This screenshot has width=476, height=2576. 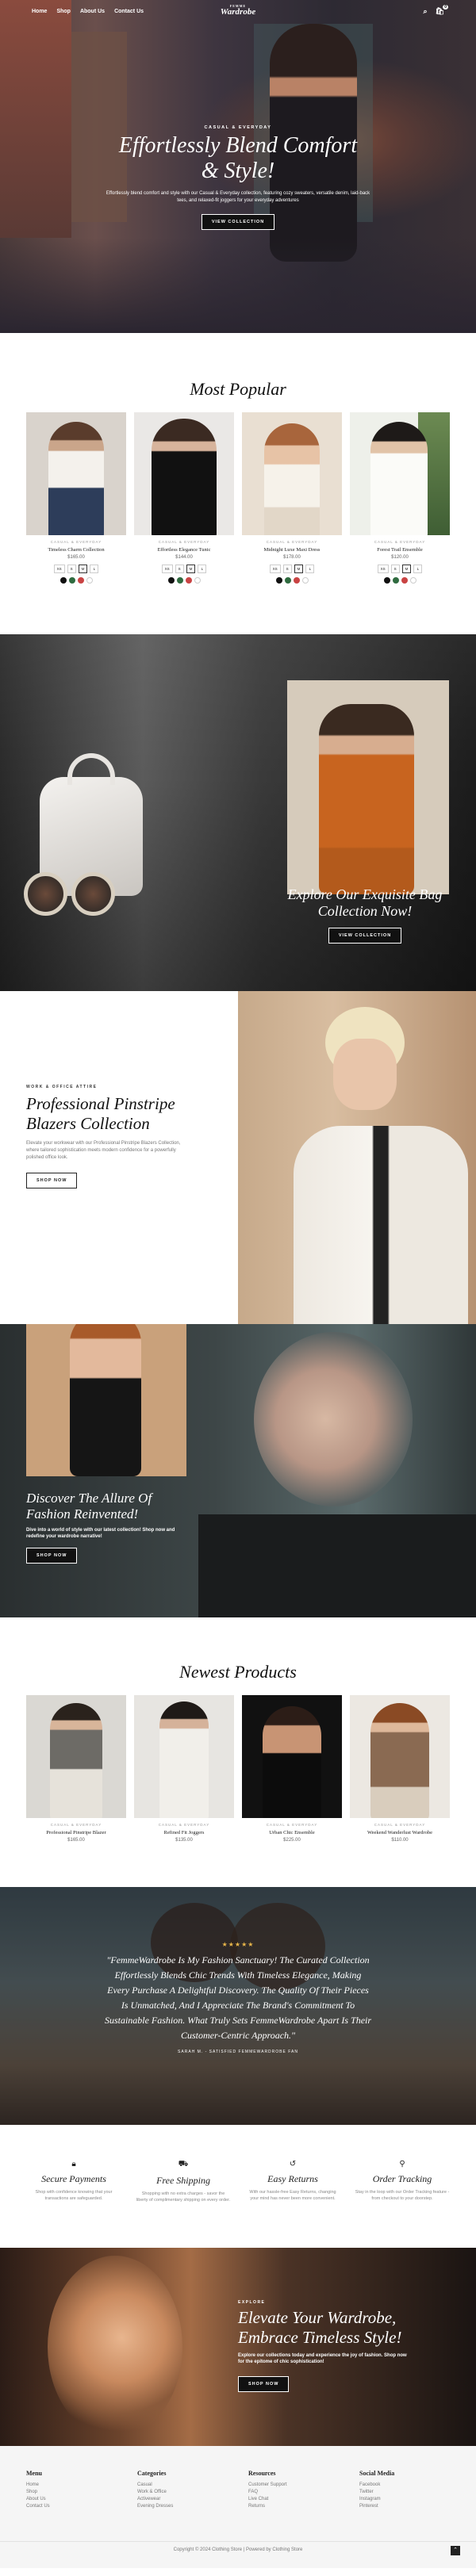 I want to click on feature-title: Order Tracking, so click(x=402, y=2178).